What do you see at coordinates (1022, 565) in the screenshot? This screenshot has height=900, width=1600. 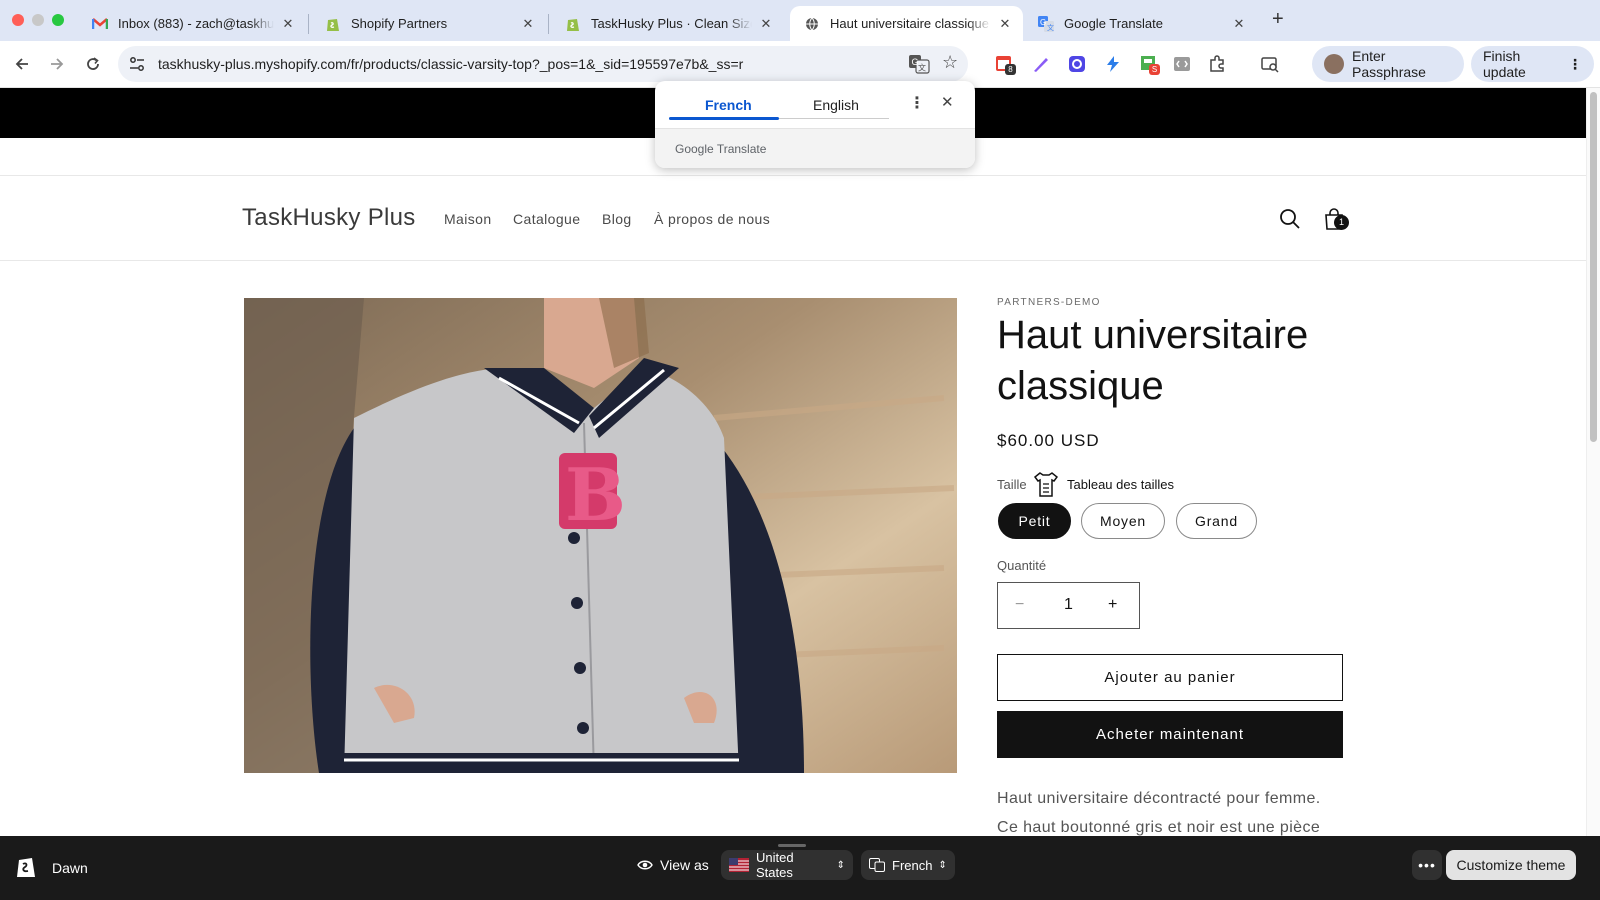 I see `quantity-label: Quantité` at bounding box center [1022, 565].